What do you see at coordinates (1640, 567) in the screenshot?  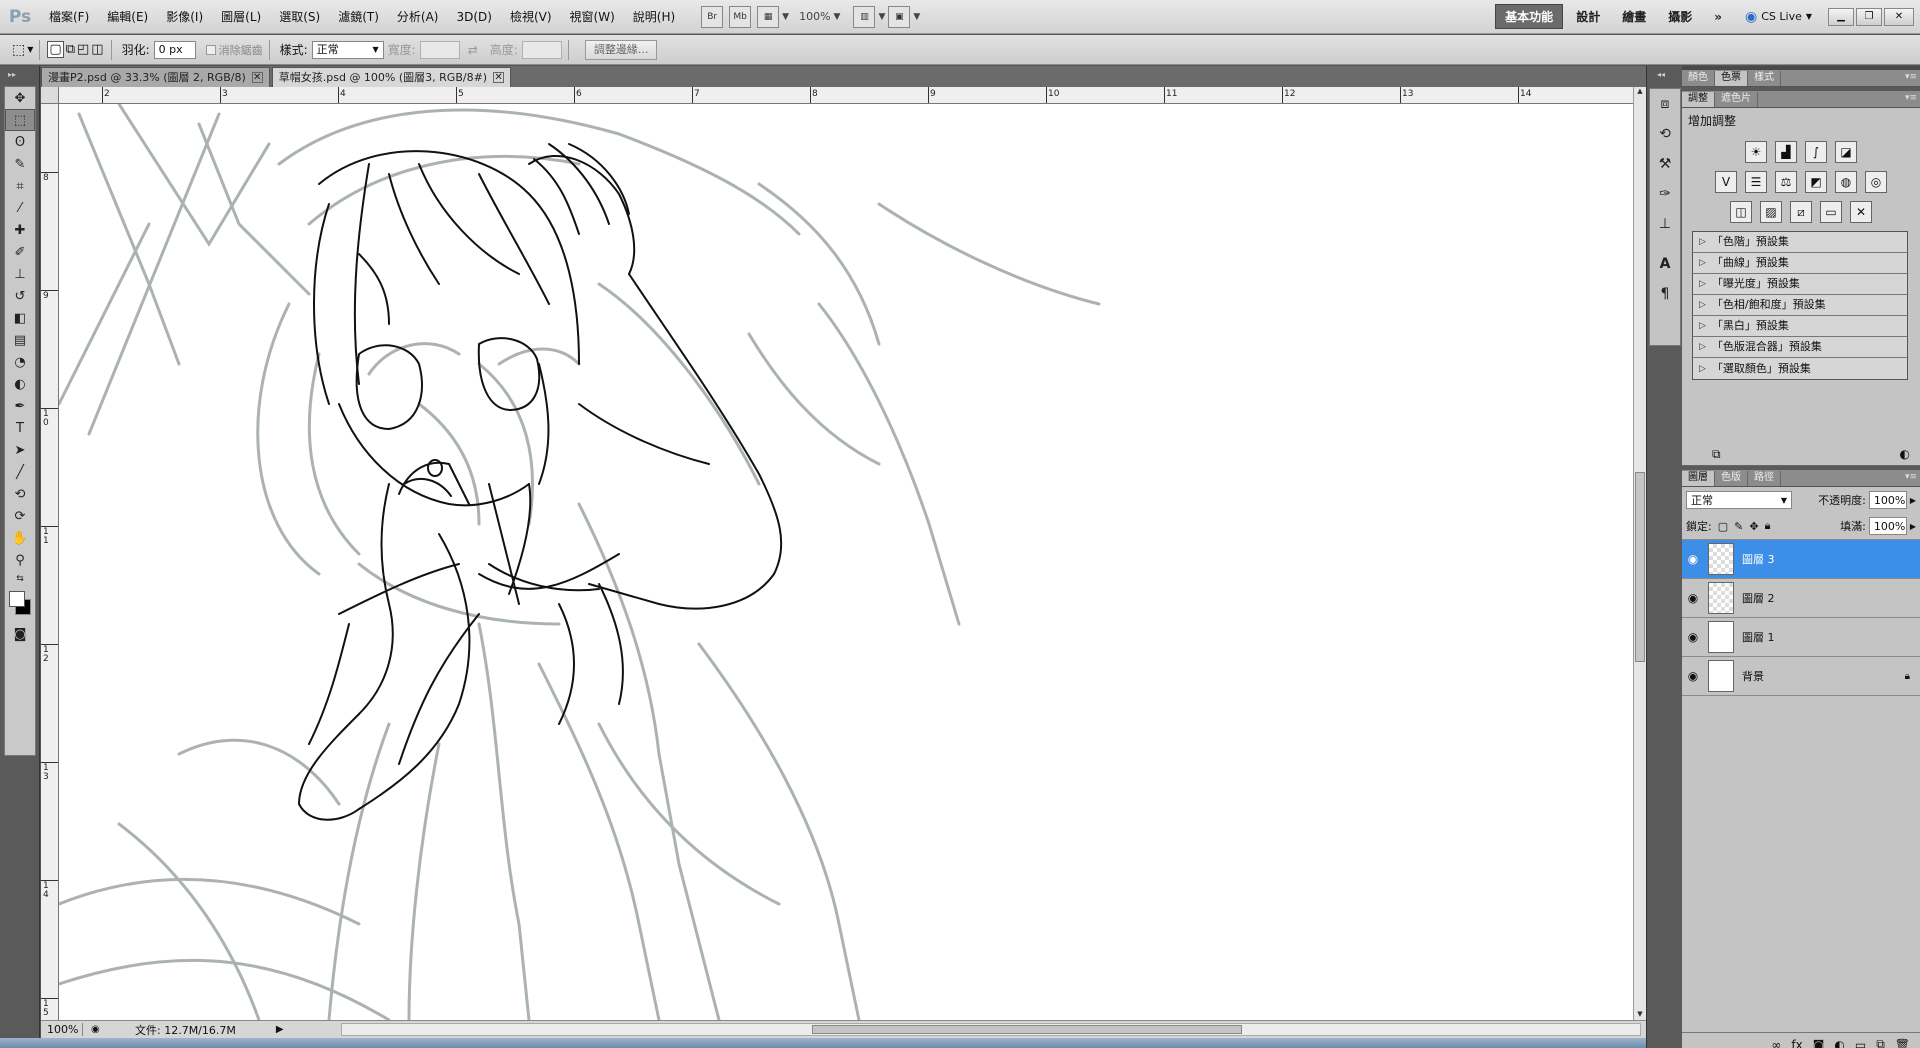 I see `vertical-scroll-thumb` at bounding box center [1640, 567].